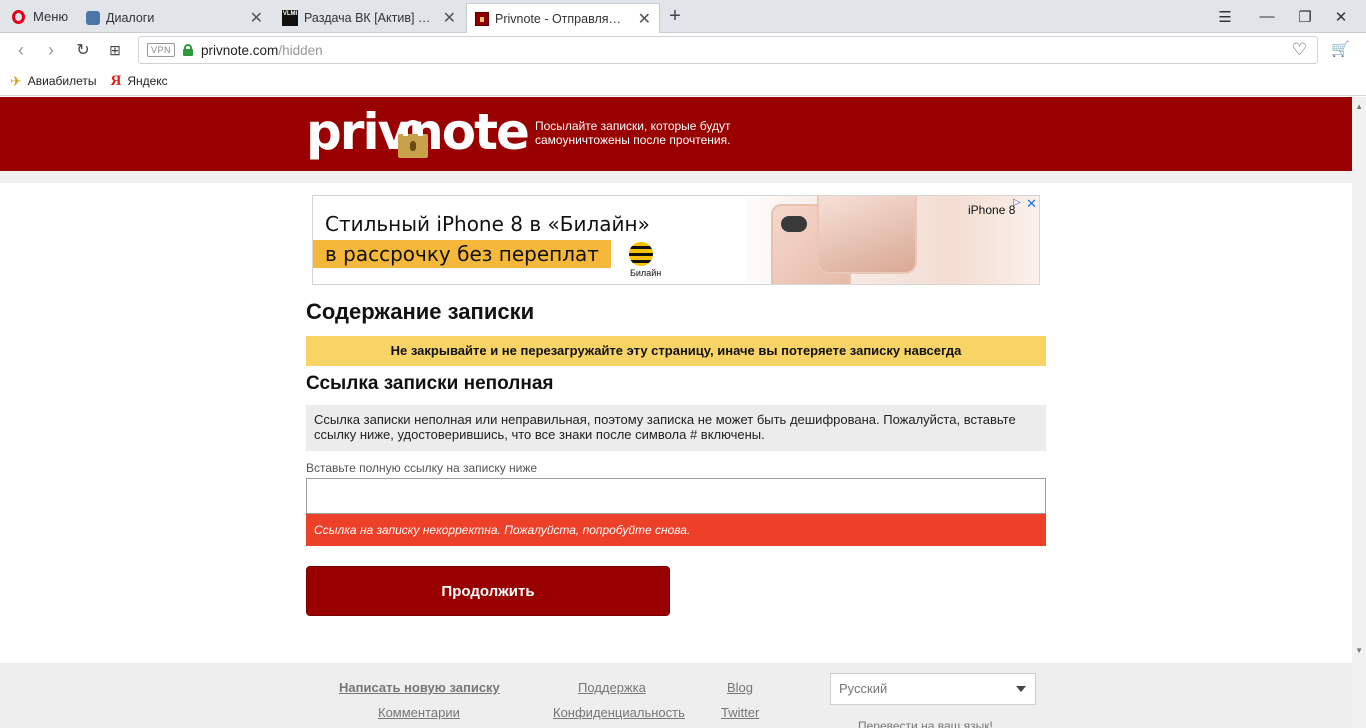 The height and width of the screenshot is (728, 1366). What do you see at coordinates (1225, 16) in the screenshot?
I see `tab-menu-icon: ☰` at bounding box center [1225, 16].